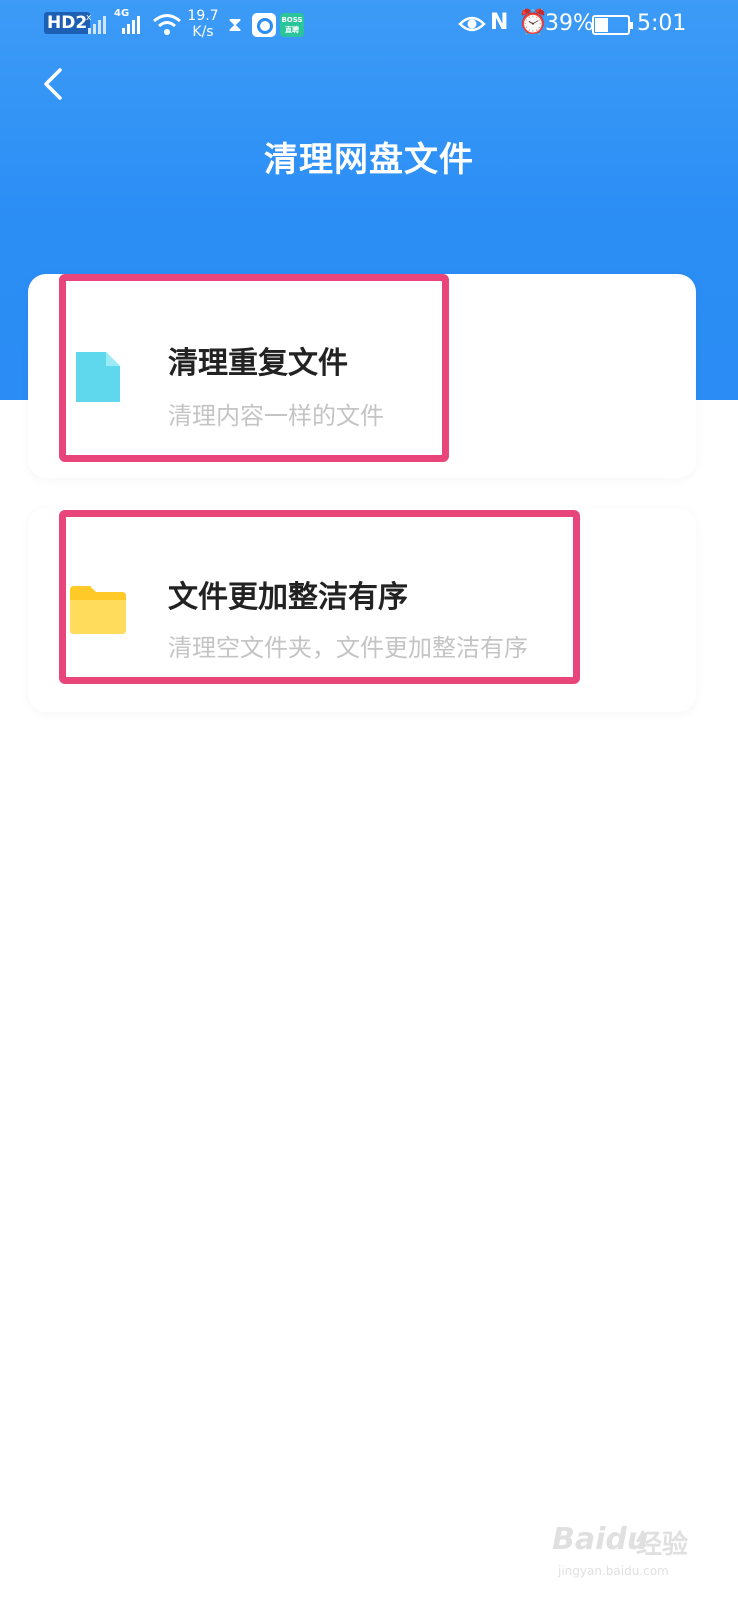  What do you see at coordinates (258, 363) in the screenshot?
I see `card-title: 清理重复文件` at bounding box center [258, 363].